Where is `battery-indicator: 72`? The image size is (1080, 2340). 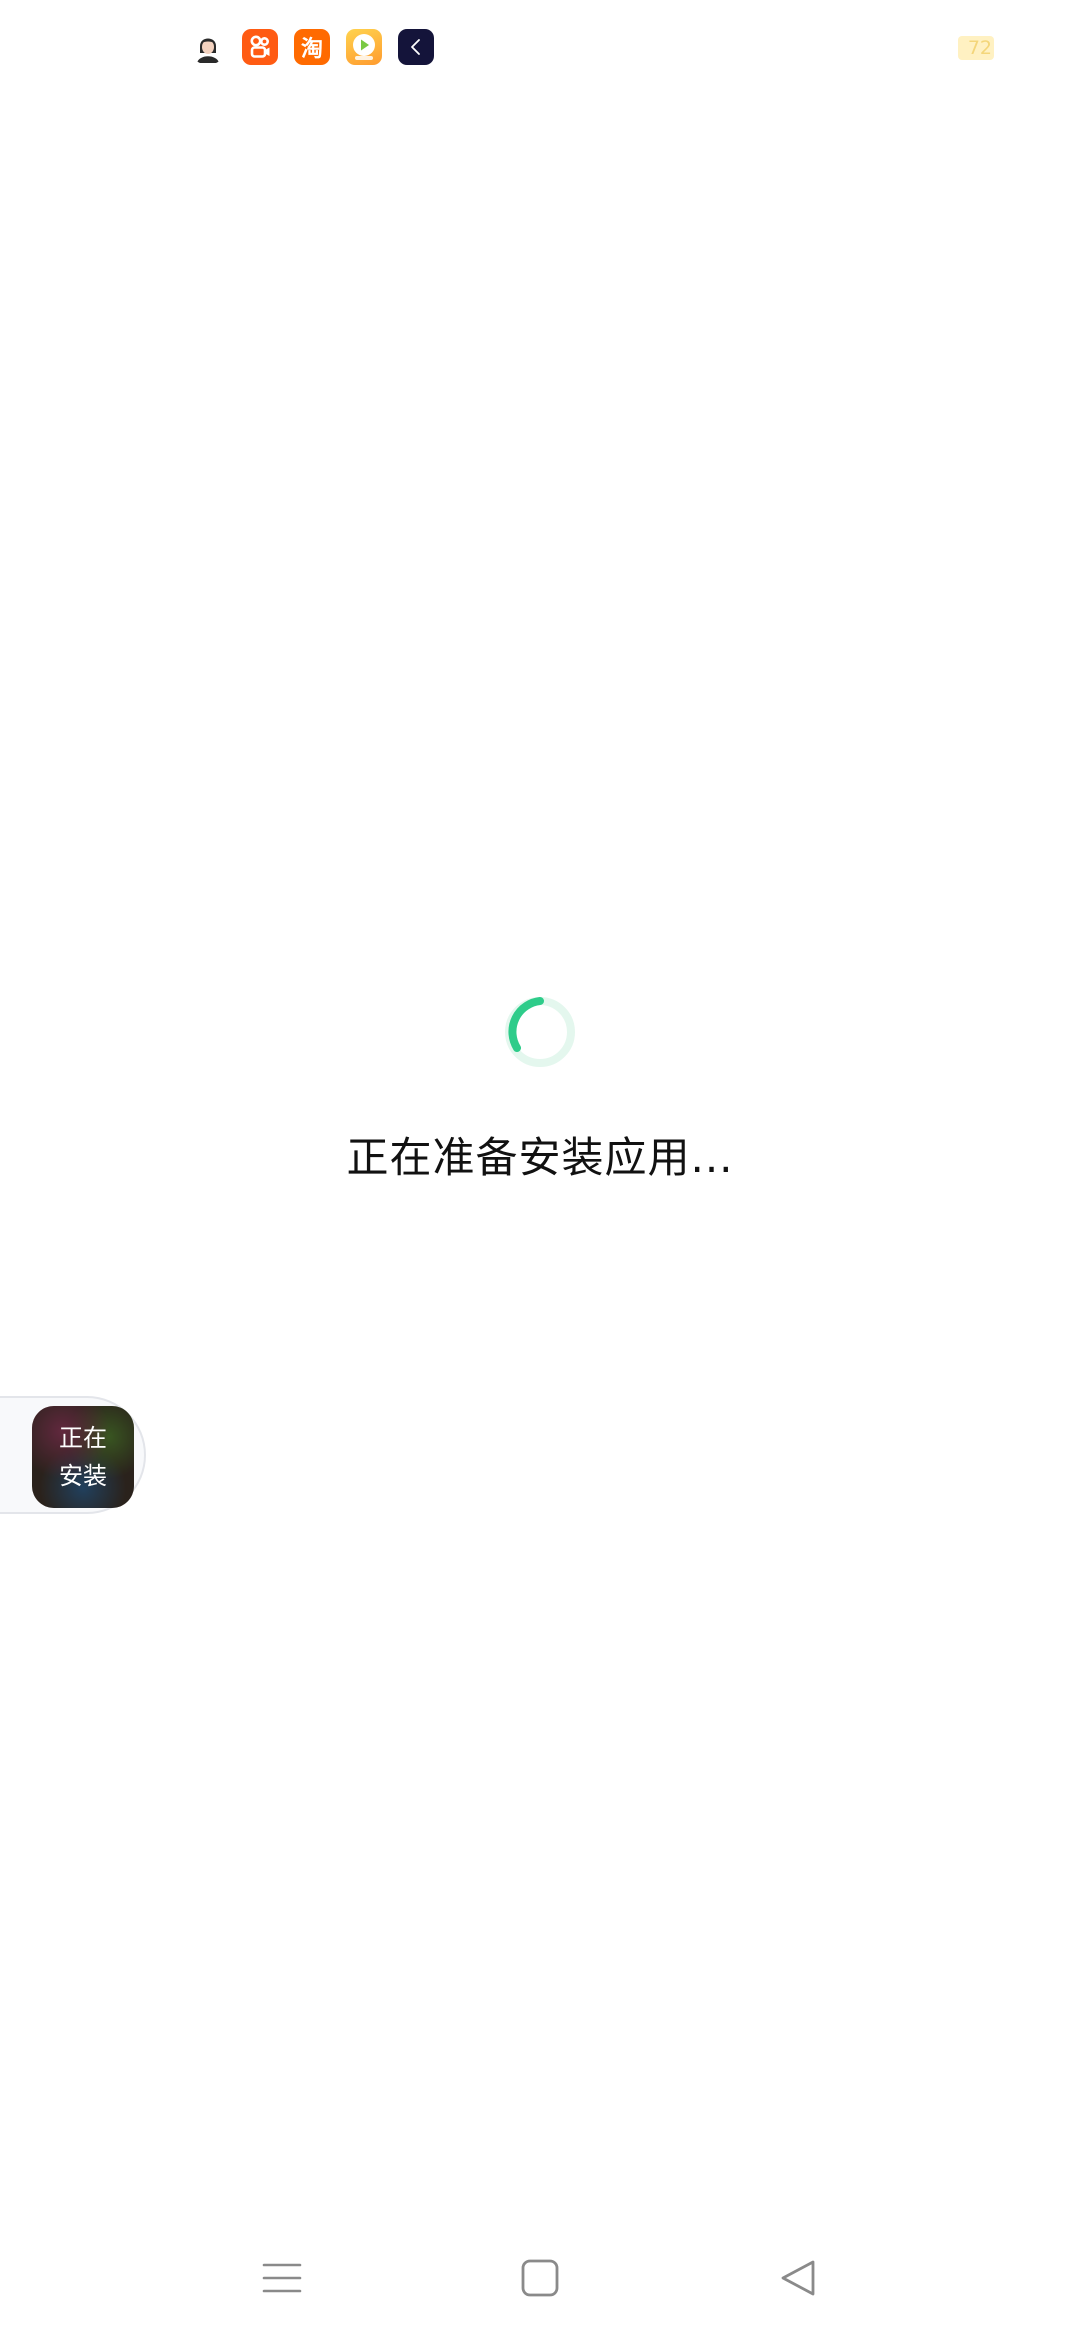 battery-indicator: 72 is located at coordinates (976, 48).